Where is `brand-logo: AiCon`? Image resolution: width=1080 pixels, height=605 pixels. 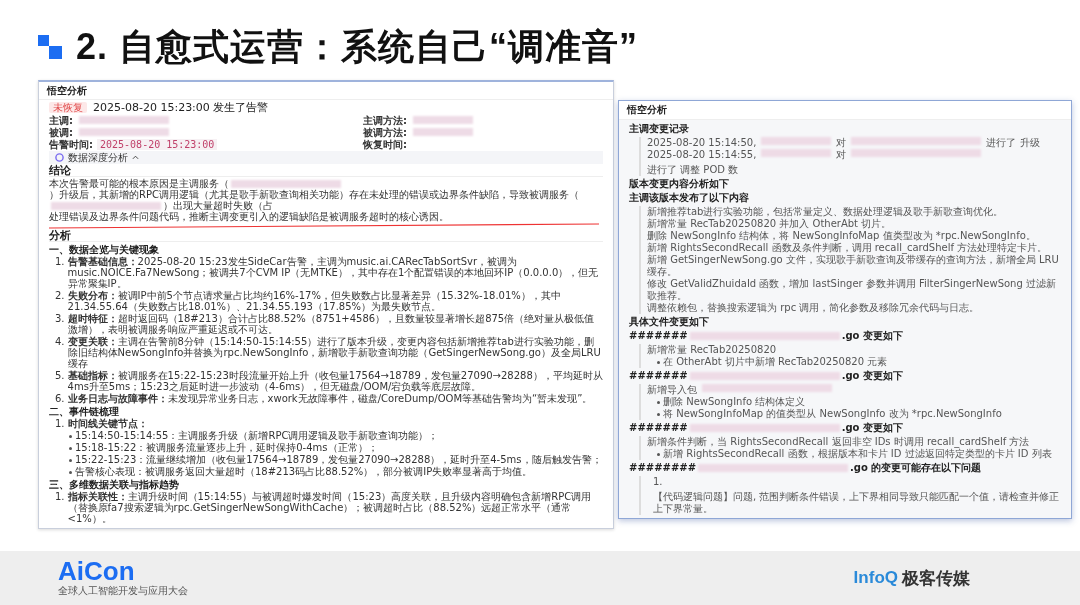 brand-logo: AiCon is located at coordinates (97, 571).